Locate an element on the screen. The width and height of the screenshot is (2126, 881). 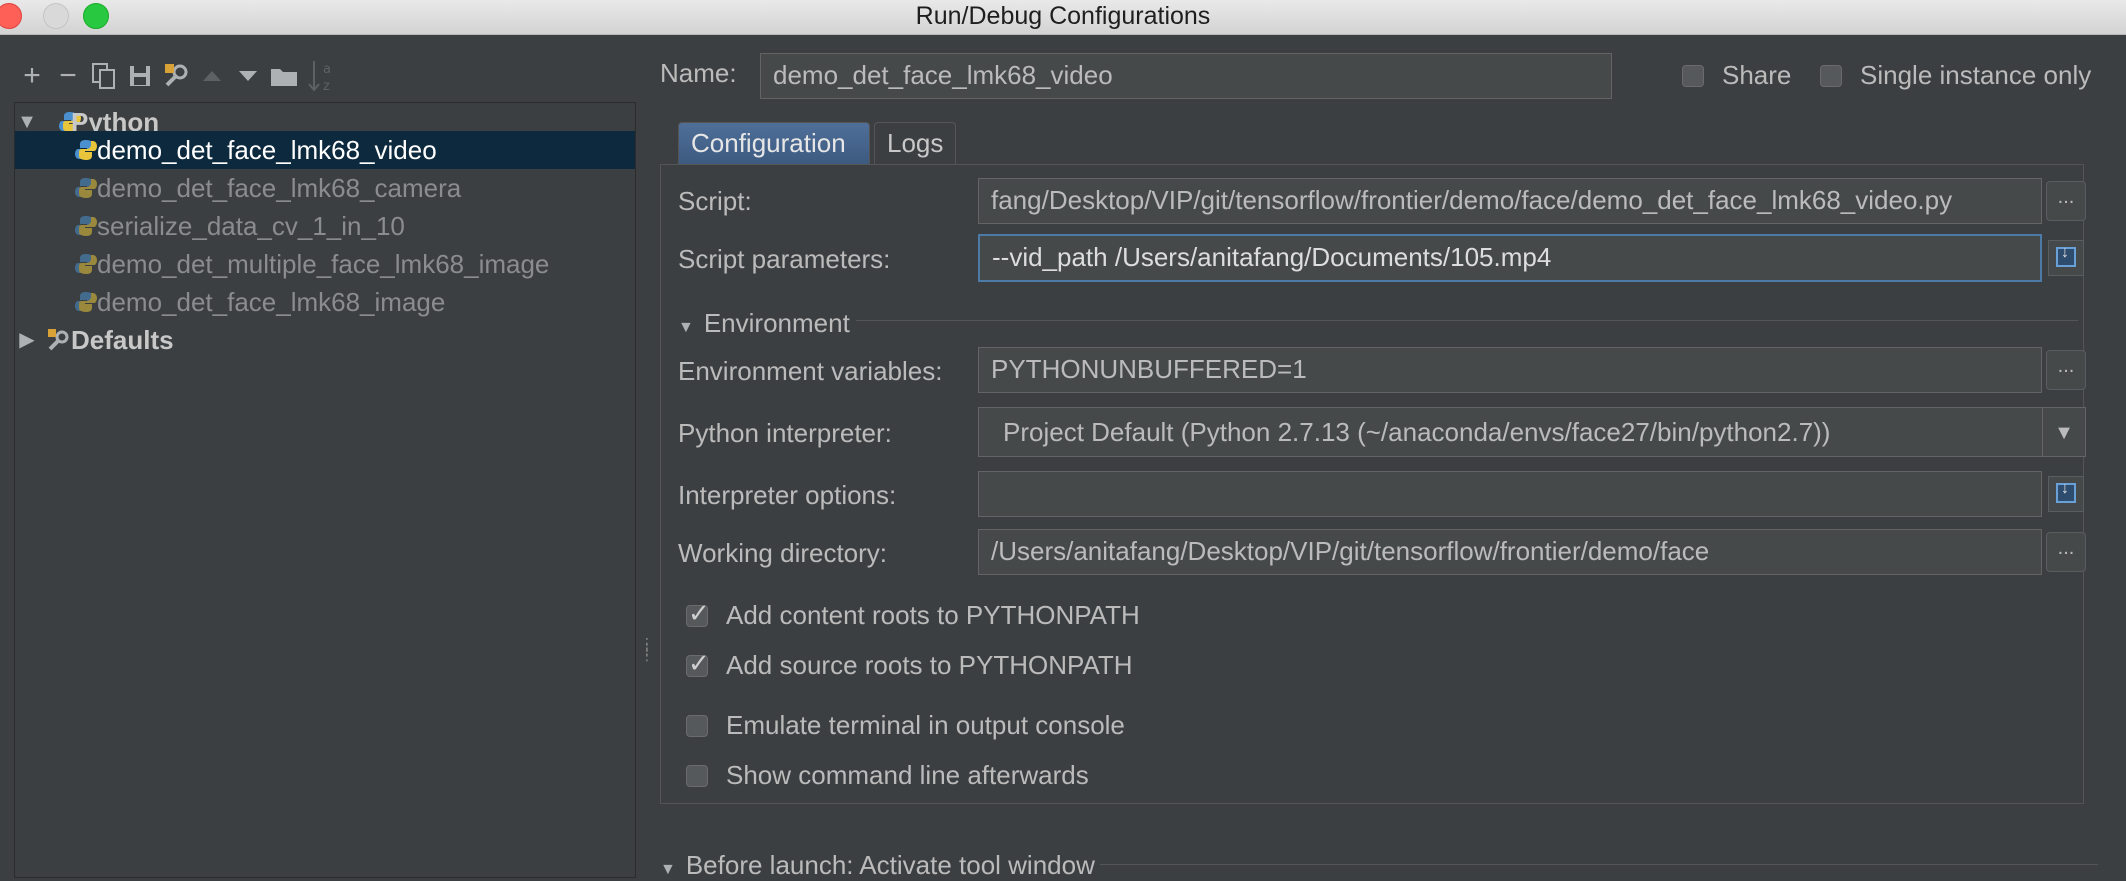
tree-item-label: demo_det_face_lmk68_video is located at coordinates (267, 150).